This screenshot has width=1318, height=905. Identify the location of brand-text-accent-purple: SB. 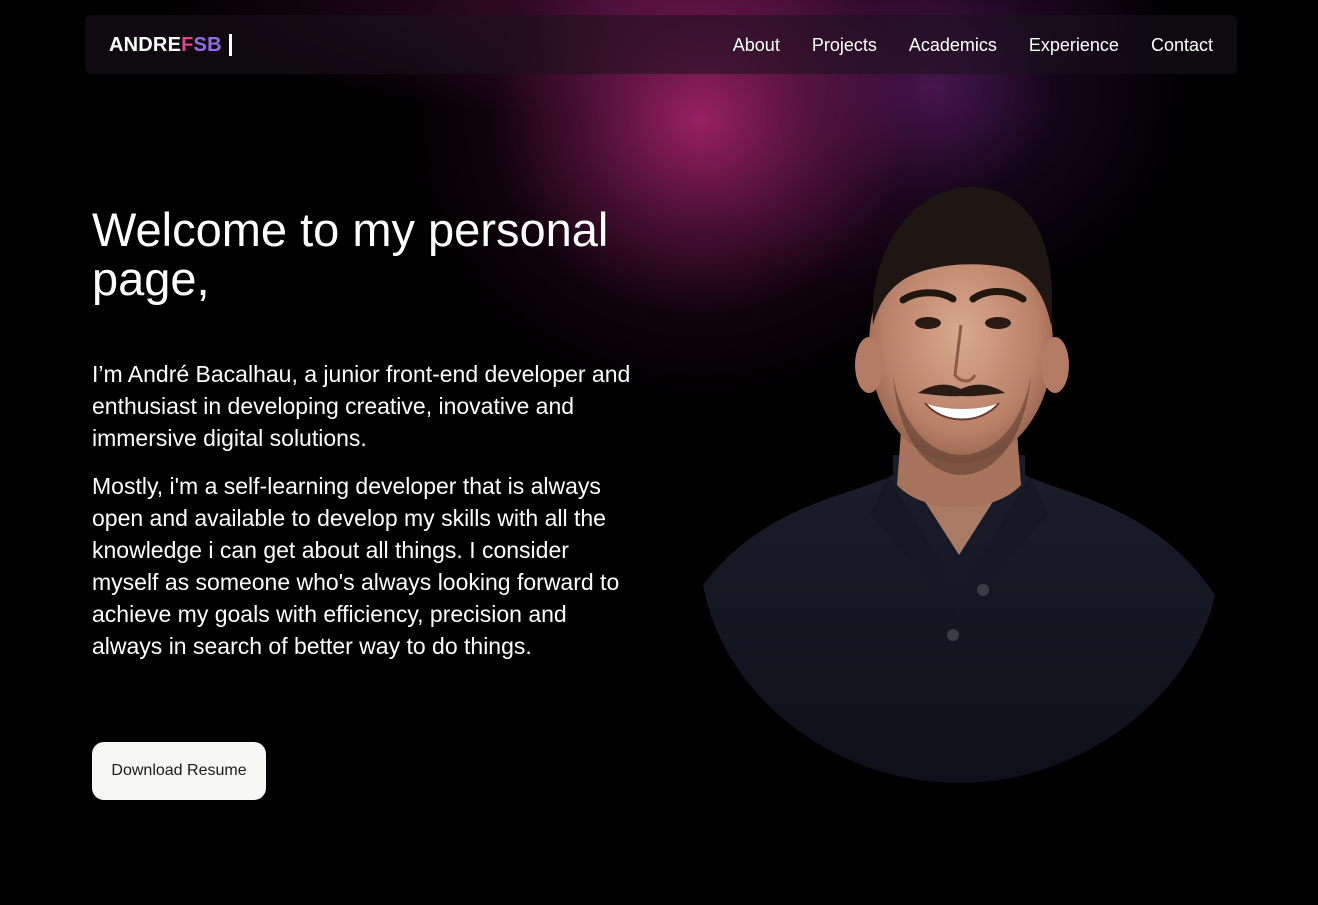
(207, 45).